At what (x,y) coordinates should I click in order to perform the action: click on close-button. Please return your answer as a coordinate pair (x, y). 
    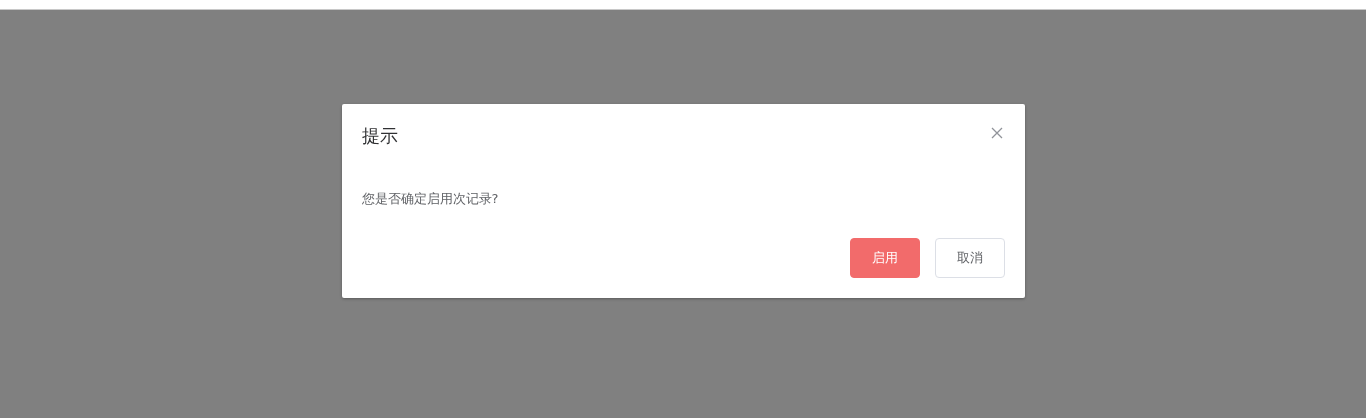
    Looking at the image, I should click on (996, 133).